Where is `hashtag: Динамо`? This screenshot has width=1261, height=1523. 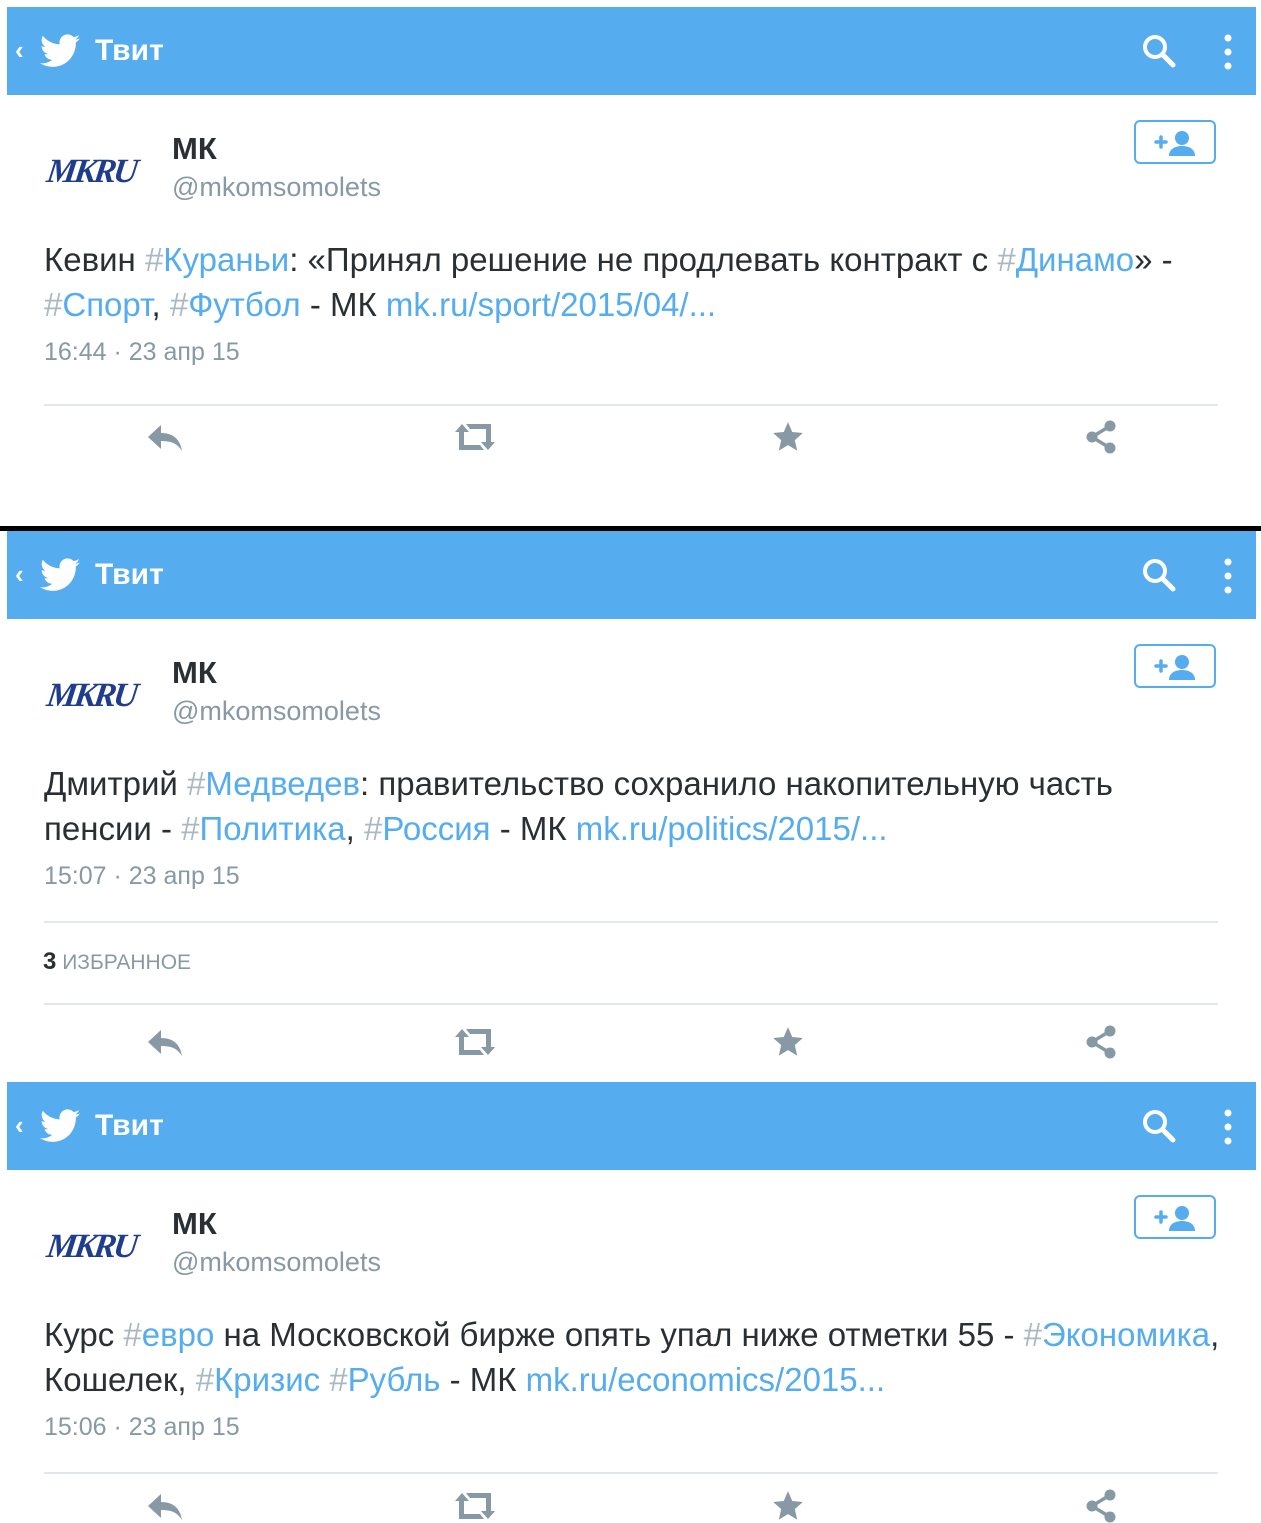 hashtag: Динамо is located at coordinates (1075, 259).